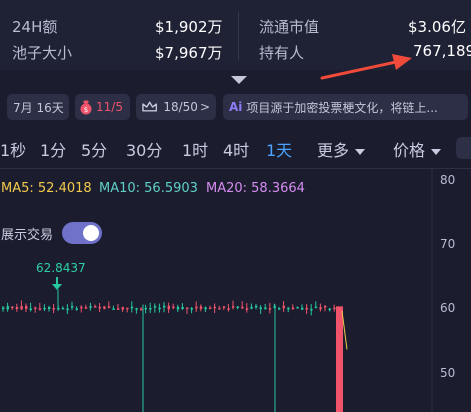 Image resolution: width=471 pixels, height=412 pixels. I want to click on more-dropdown: 更多, so click(341, 149).